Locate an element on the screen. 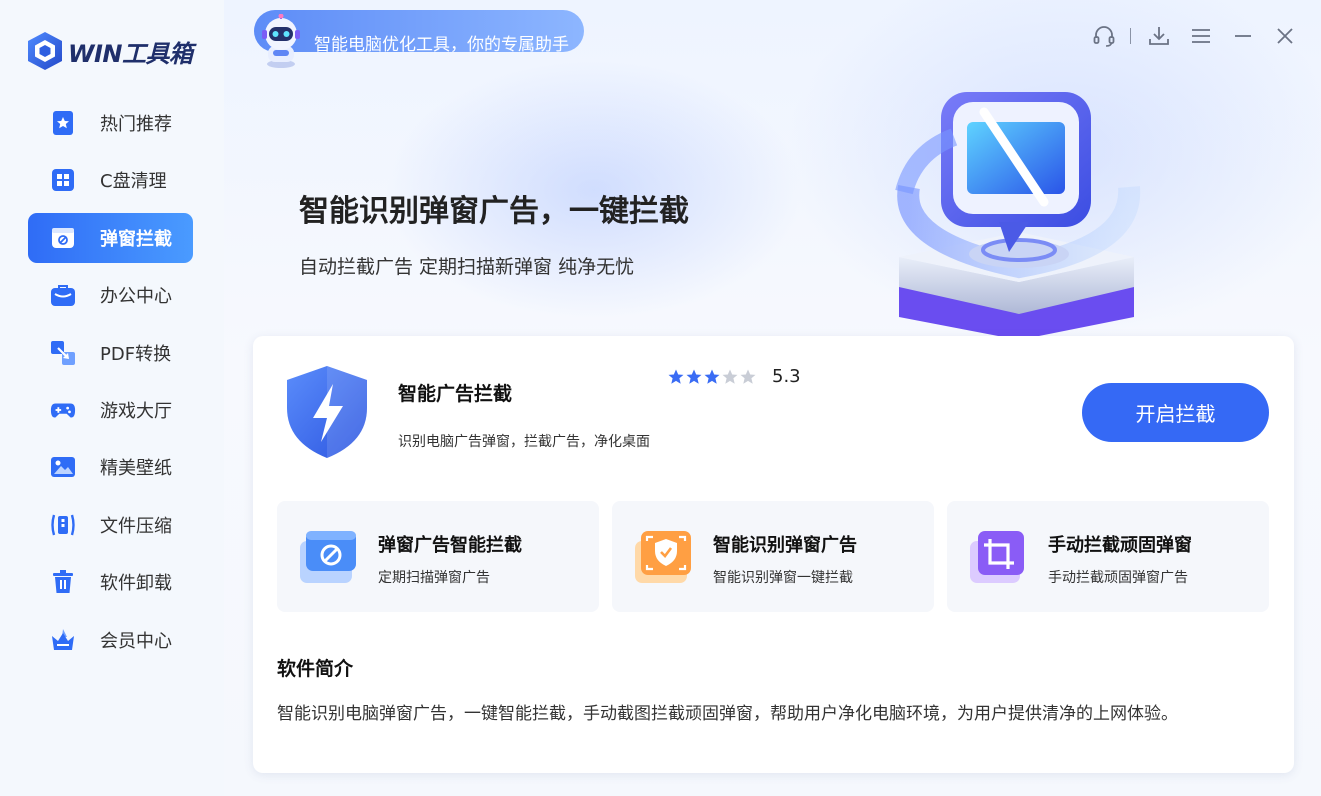 This screenshot has width=1321, height=796. robot-mascot-icon is located at coordinates (281, 41).